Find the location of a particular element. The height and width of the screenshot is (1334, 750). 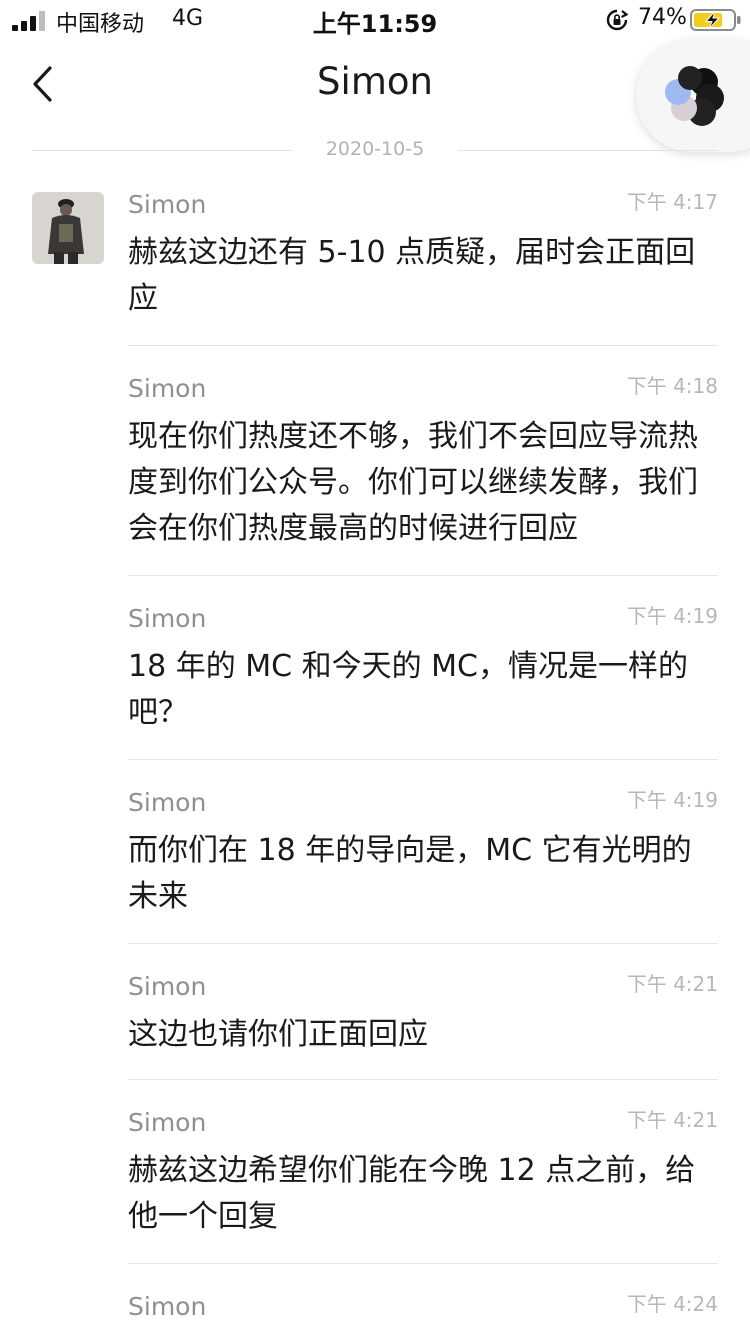

rotation-lock-icon is located at coordinates (617, 20).